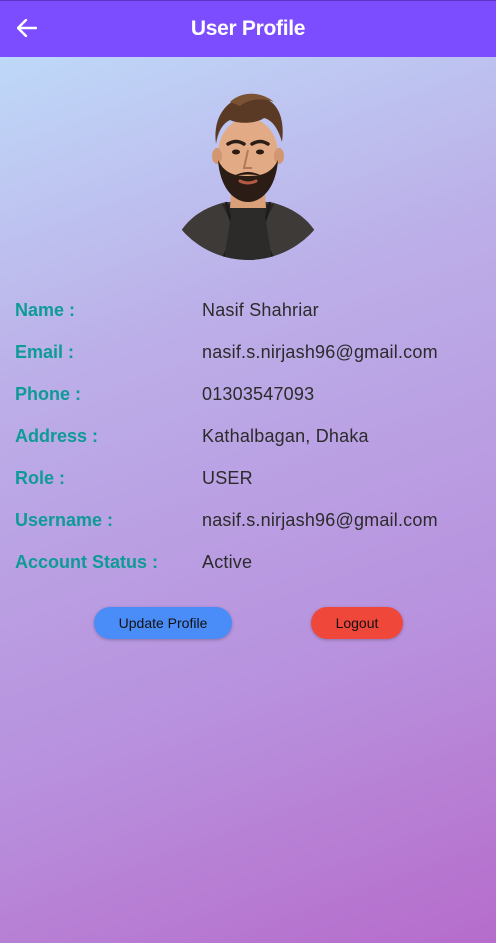 The image size is (496, 943). What do you see at coordinates (45, 351) in the screenshot?
I see `email-label: Email :` at bounding box center [45, 351].